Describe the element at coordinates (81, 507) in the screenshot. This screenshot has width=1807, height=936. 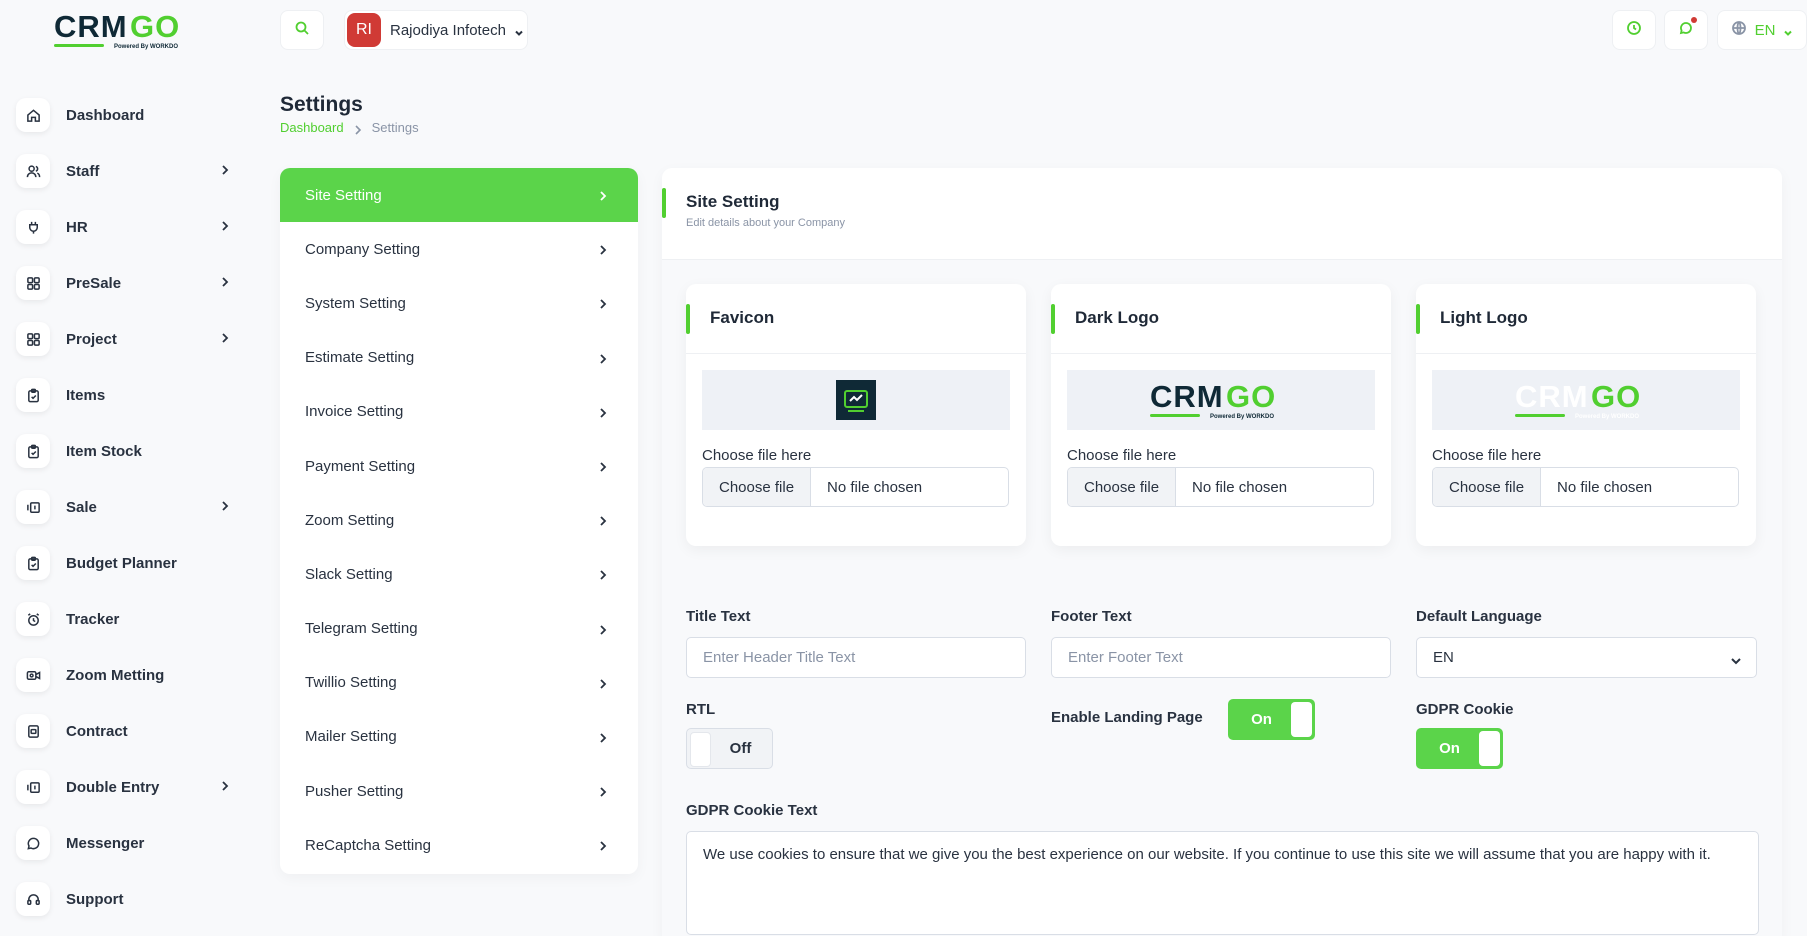
I see `sidebar-item-label: Sale` at that location.